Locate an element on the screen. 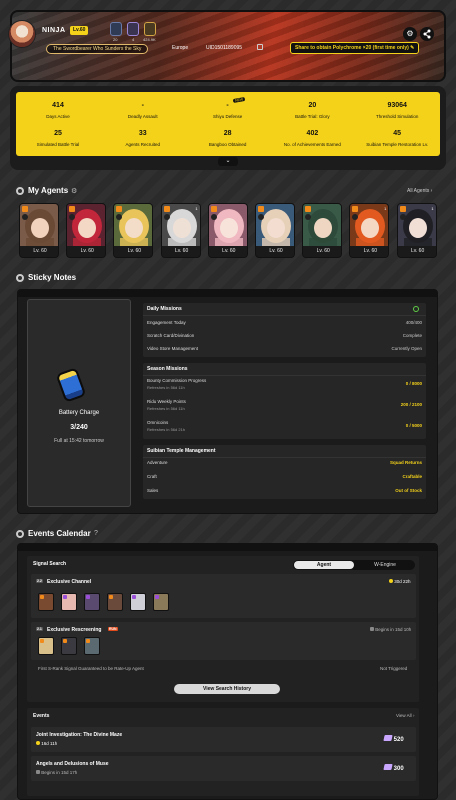 This screenshot has height=800, width=456. version-badge: 2.2 is located at coordinates (39, 581).